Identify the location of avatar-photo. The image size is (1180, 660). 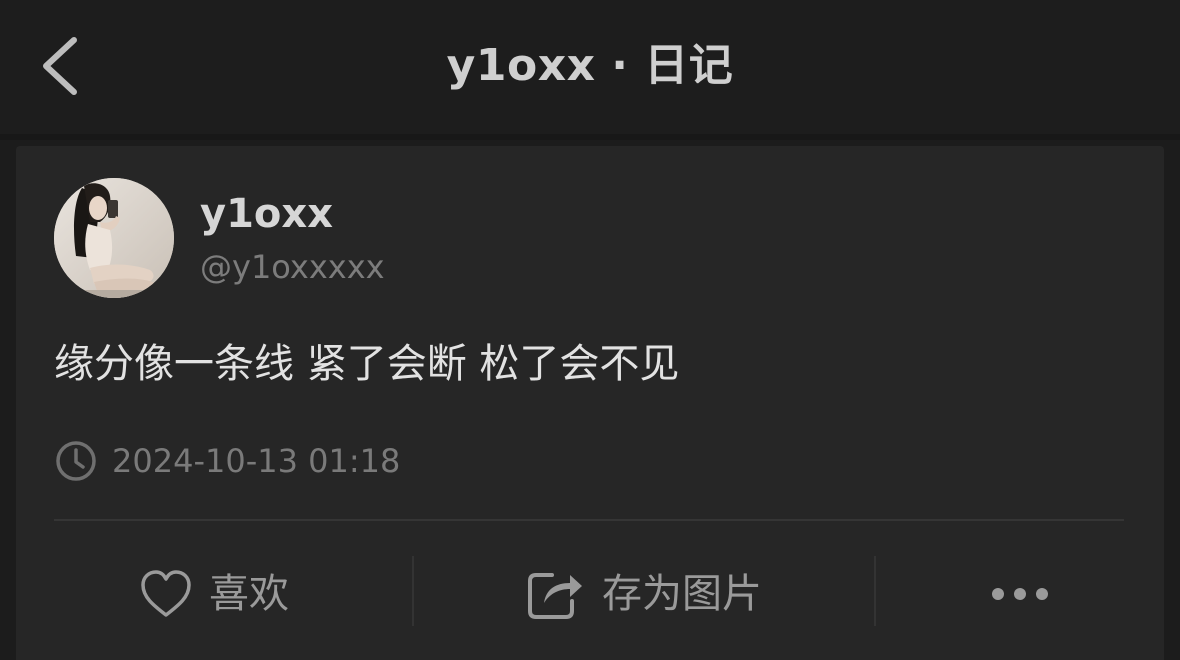
(114, 238).